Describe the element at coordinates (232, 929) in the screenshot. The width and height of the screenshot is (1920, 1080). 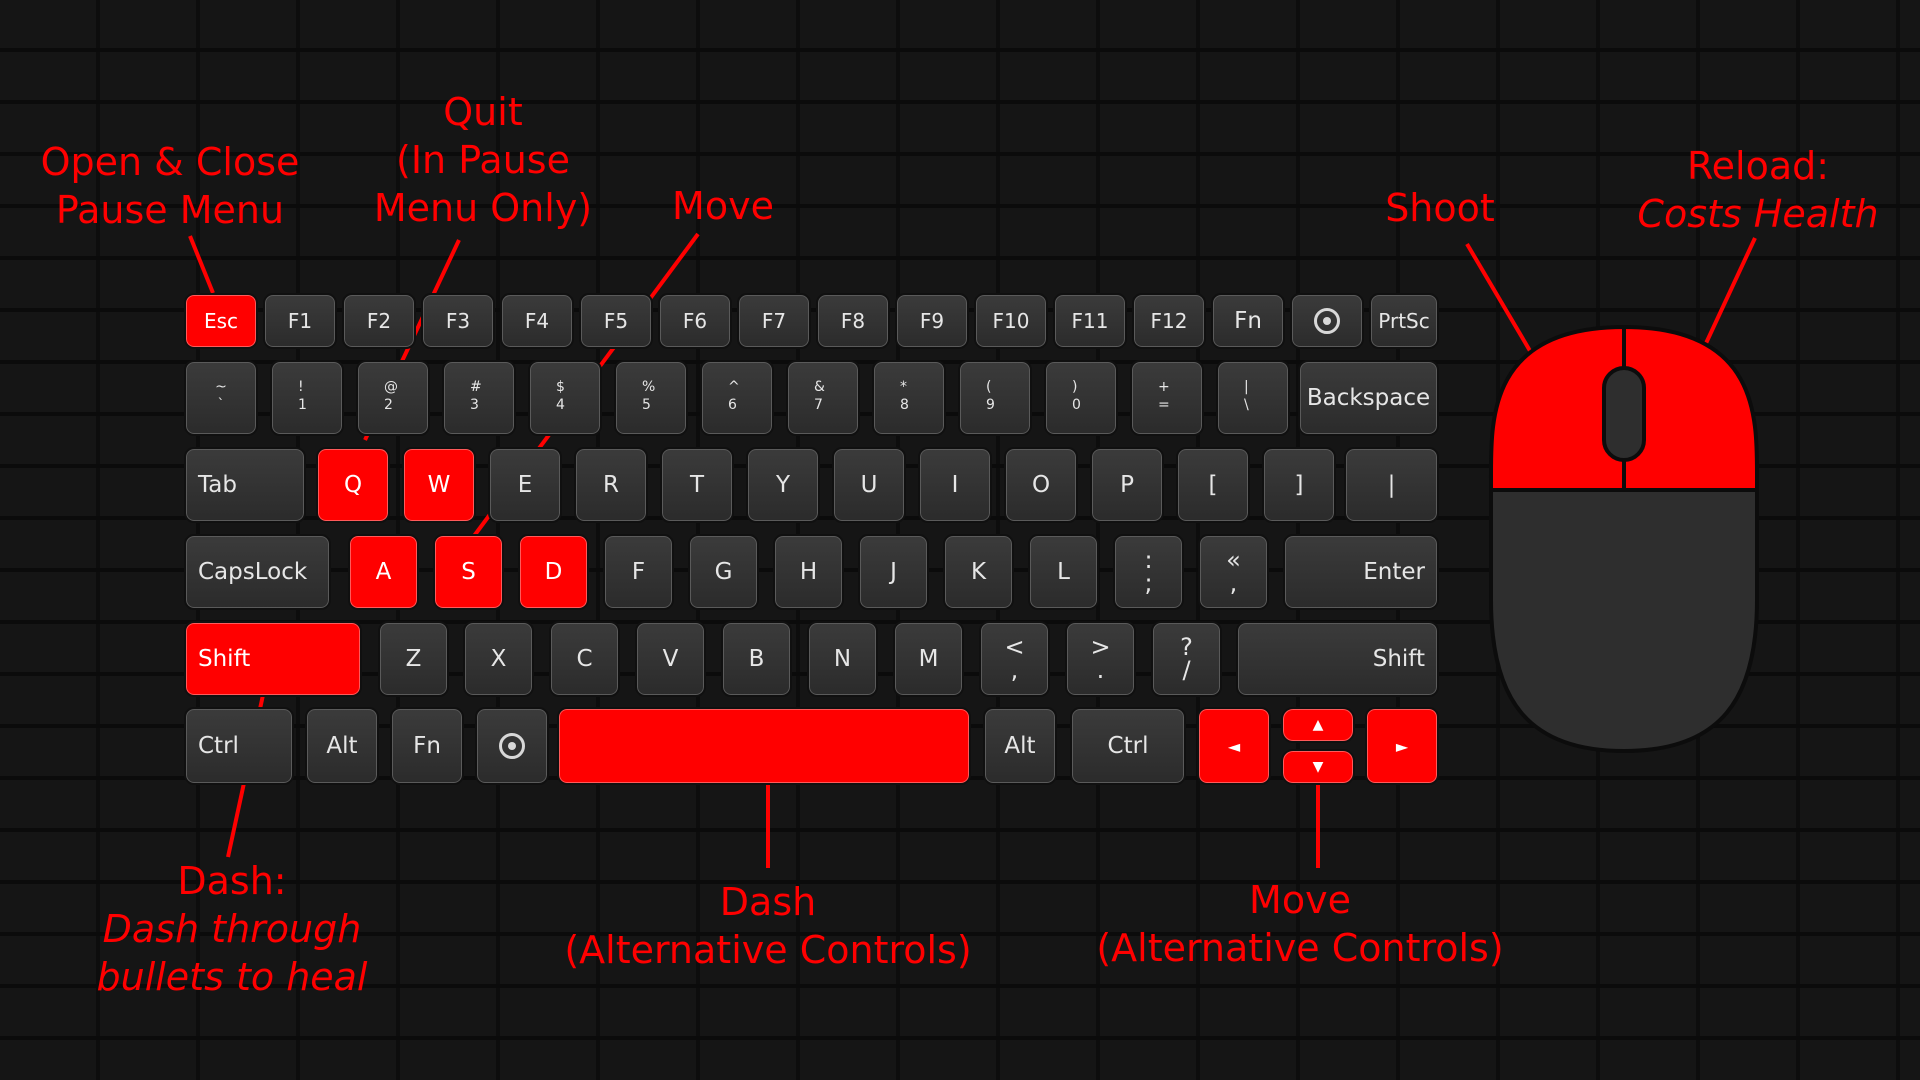
I see `annotation-dash: Dash: Dash through bullets to heal` at that location.